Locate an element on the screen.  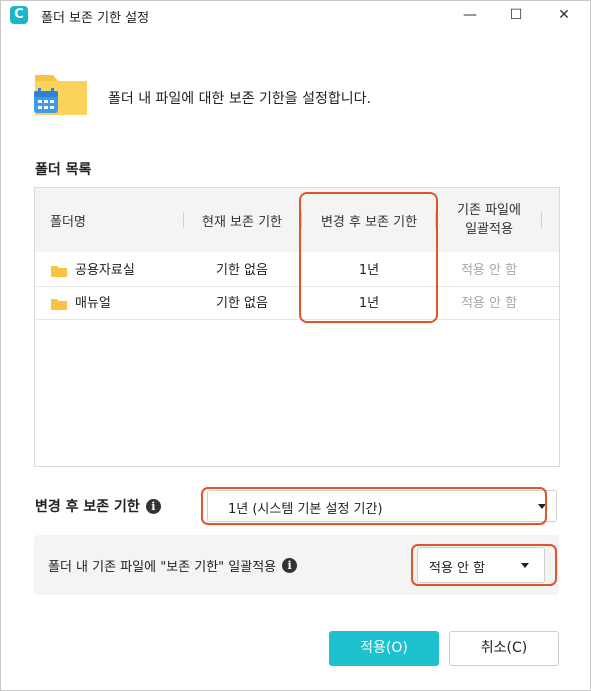
col-current-retention: 현재 보존 기한 is located at coordinates (242, 220).